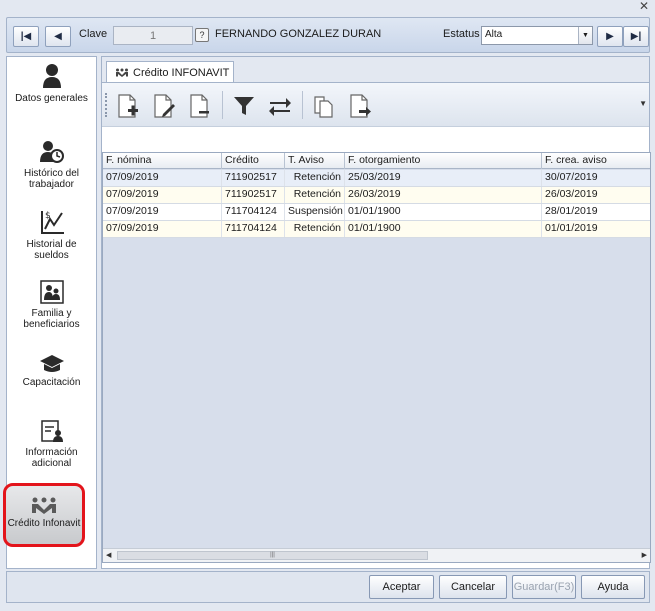 Image resolution: width=655 pixels, height=611 pixels. What do you see at coordinates (51, 458) in the screenshot?
I see `sidebar-item-label: Información adicional` at bounding box center [51, 458].